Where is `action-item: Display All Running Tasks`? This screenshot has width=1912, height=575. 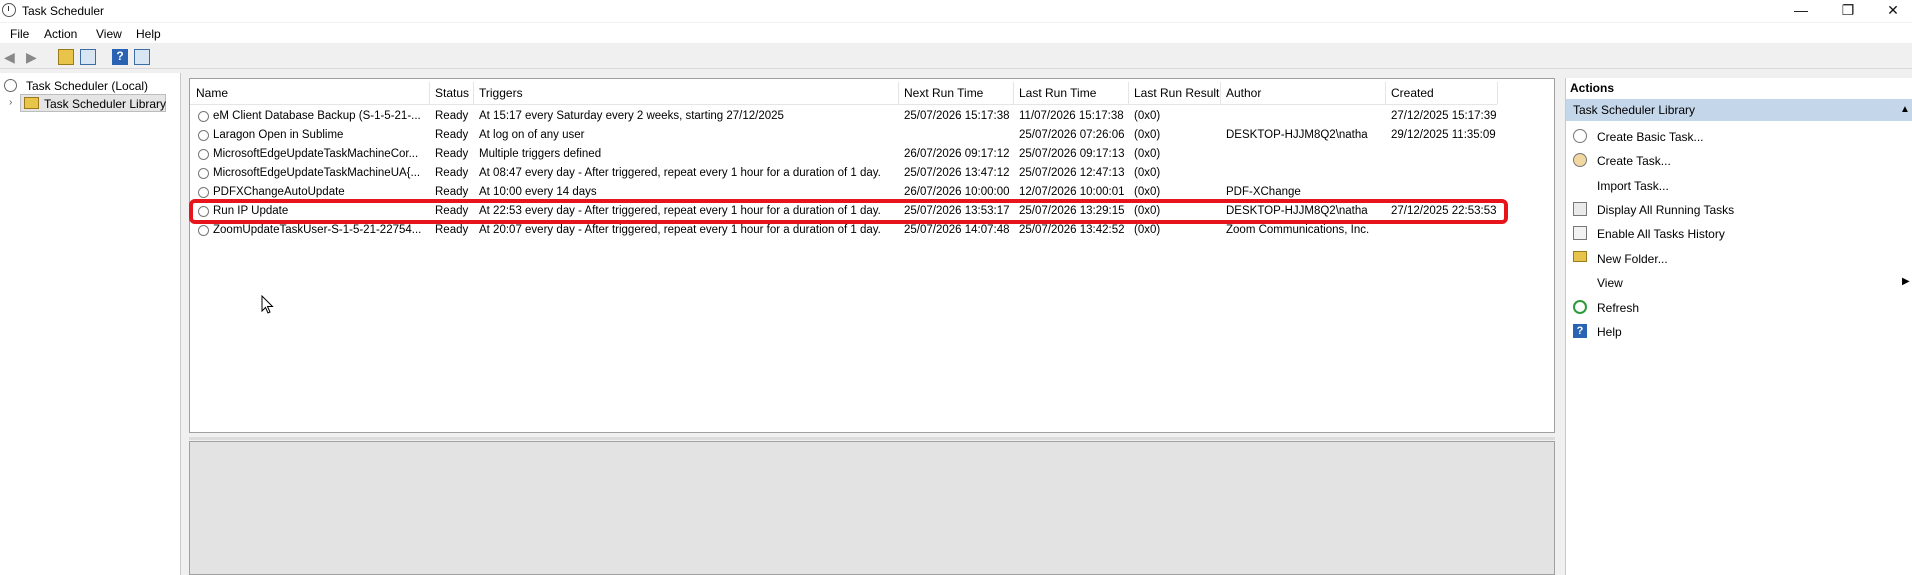 action-item: Display All Running Tasks is located at coordinates (1665, 210).